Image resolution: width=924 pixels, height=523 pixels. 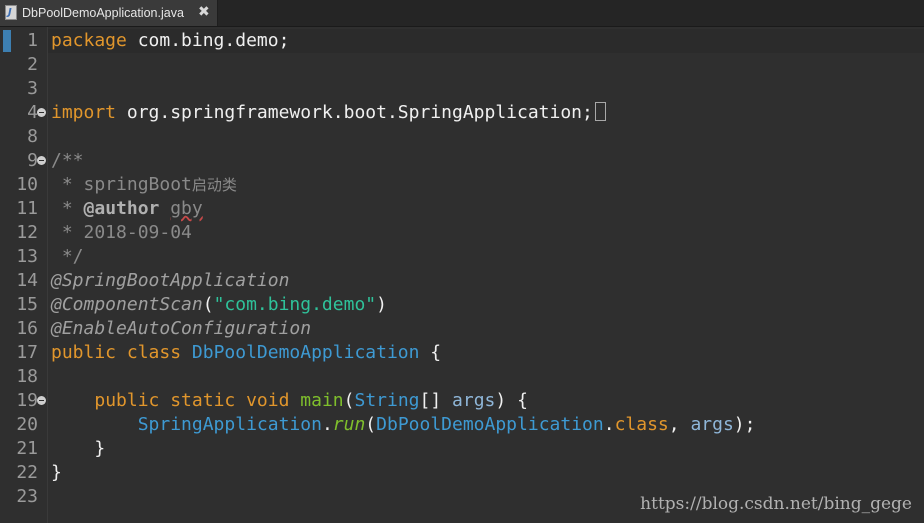 I want to click on code-line: 15 @ComponentScan("com.bing.demo"), so click(x=462, y=305).